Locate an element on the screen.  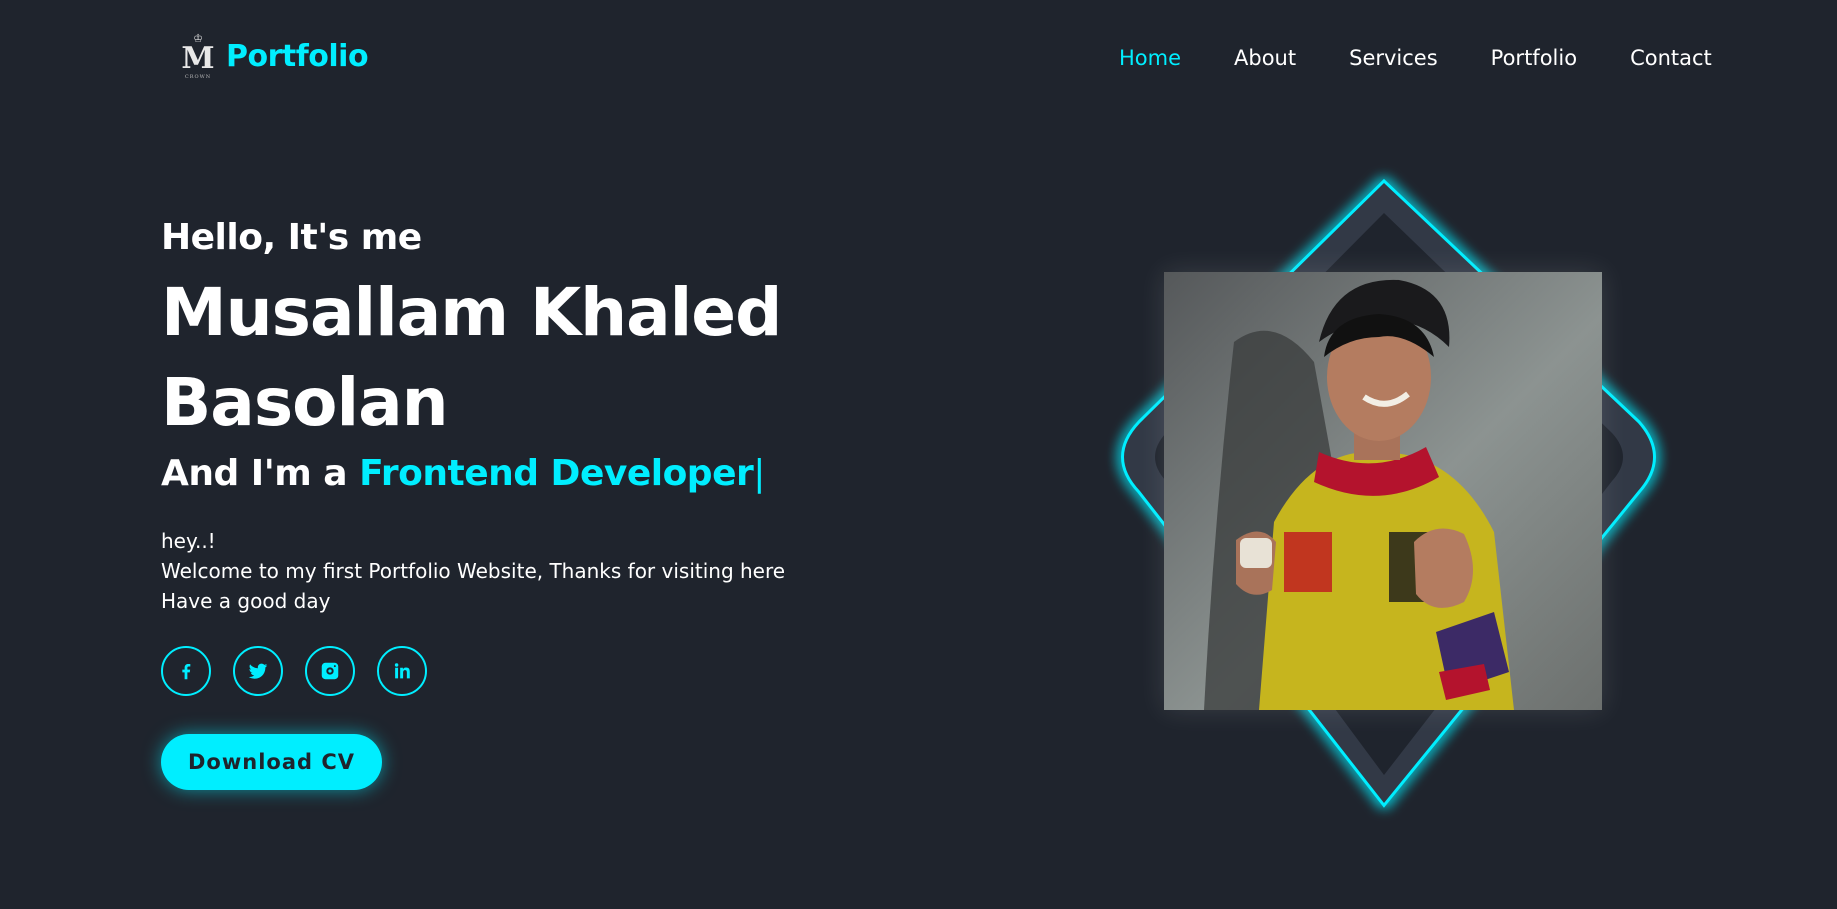
intro-line: Have a good day is located at coordinates (246, 601).